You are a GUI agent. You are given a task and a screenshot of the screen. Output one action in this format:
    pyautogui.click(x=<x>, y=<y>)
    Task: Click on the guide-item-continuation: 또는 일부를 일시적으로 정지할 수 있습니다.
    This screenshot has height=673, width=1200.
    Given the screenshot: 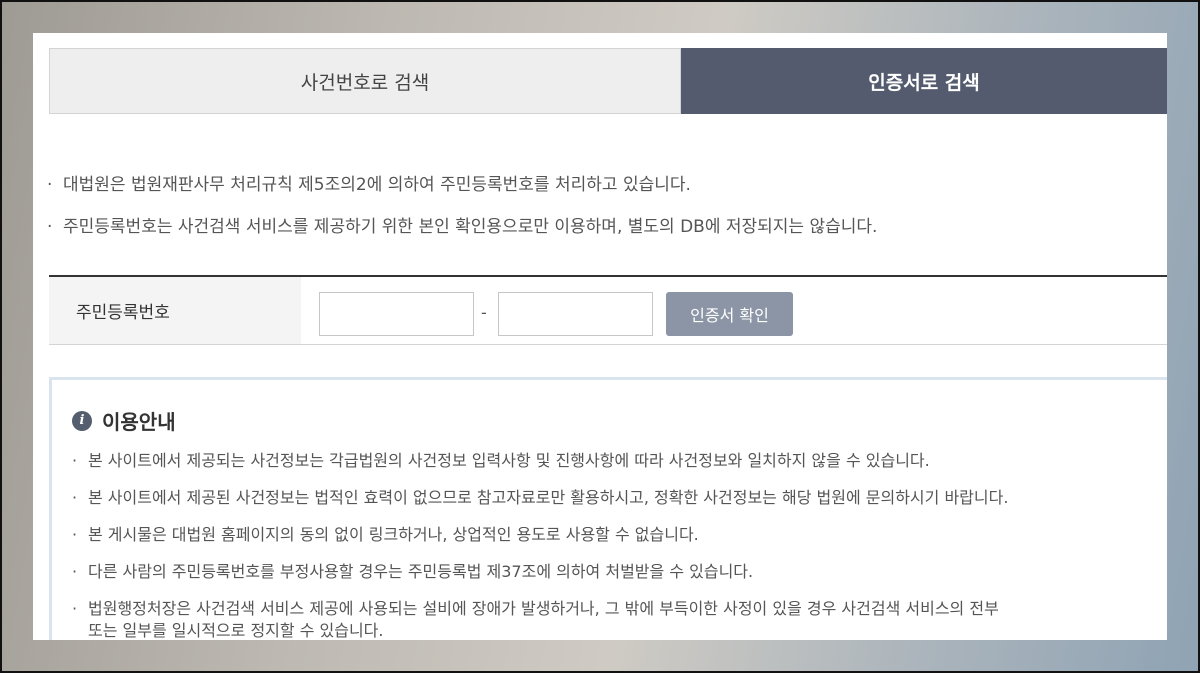 What is the action you would take?
    pyautogui.click(x=540, y=630)
    